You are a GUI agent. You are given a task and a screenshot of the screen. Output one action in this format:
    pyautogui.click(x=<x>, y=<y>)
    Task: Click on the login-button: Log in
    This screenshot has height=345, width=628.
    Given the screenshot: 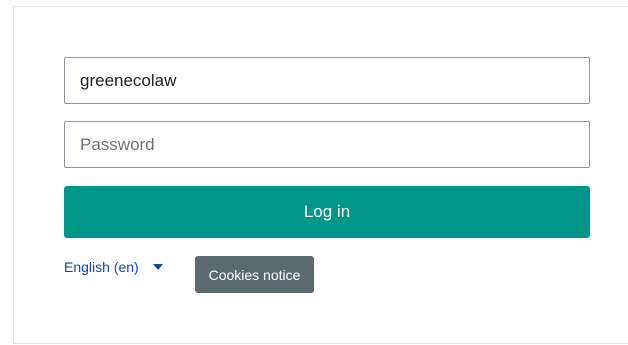 What is the action you would take?
    pyautogui.click(x=327, y=212)
    